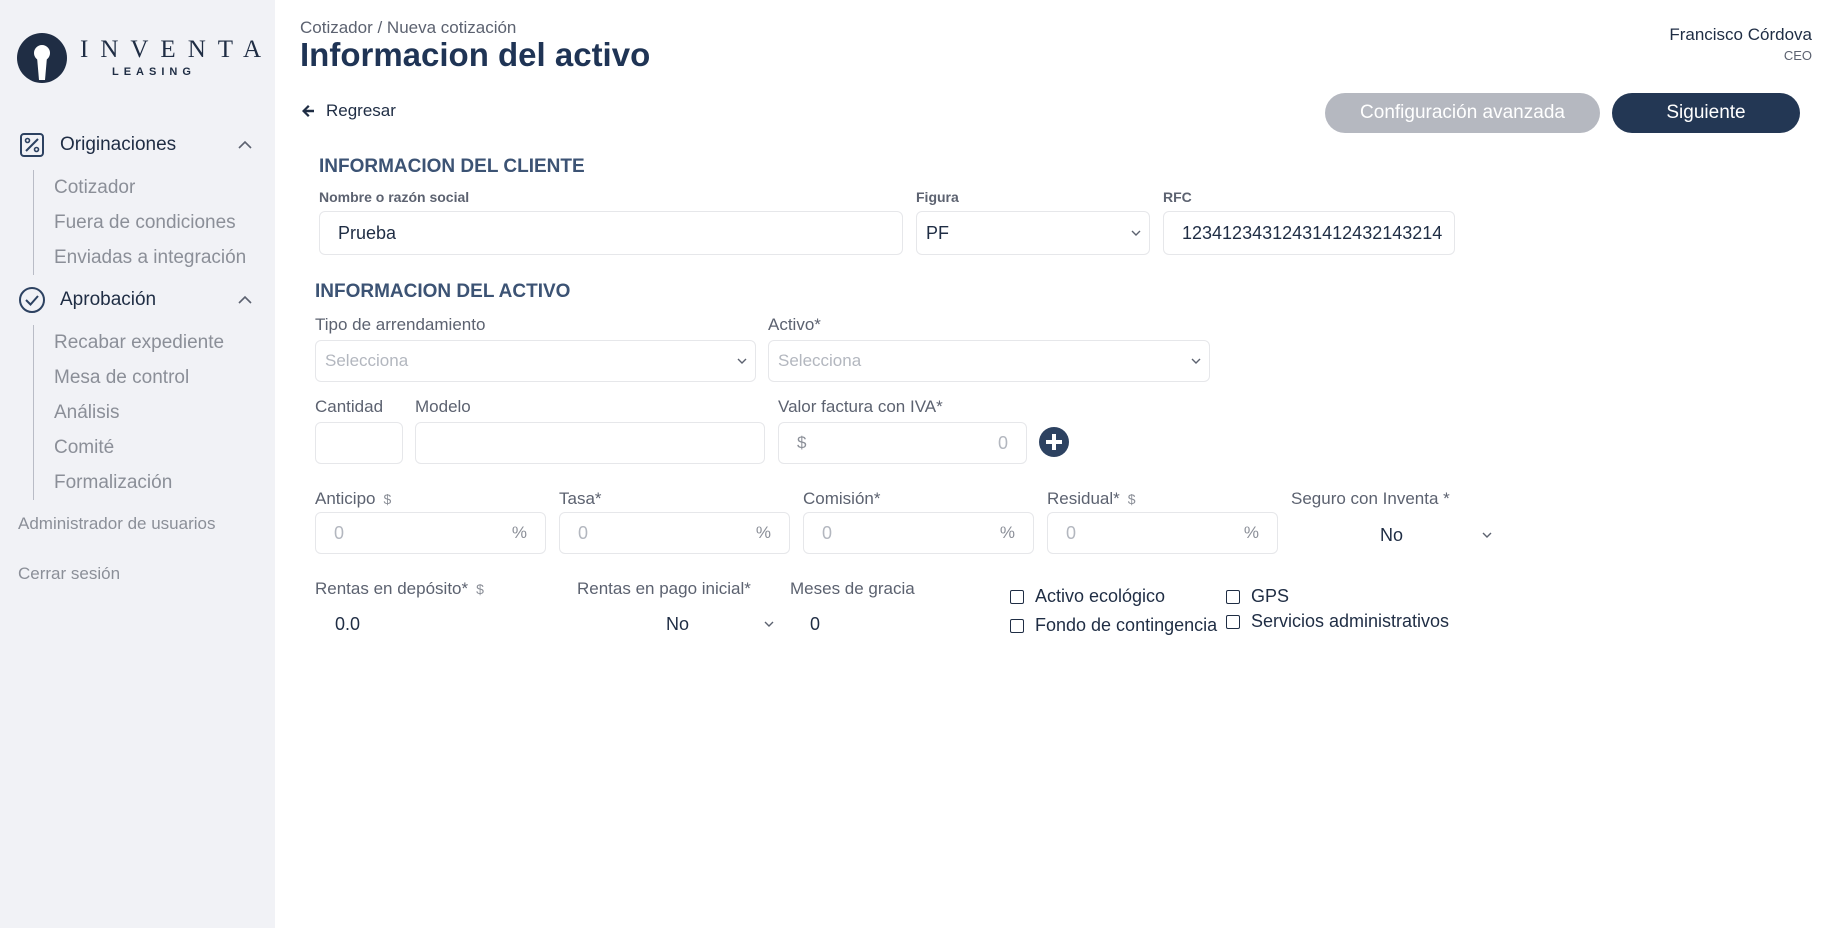 The height and width of the screenshot is (928, 1848). I want to click on keyhole-logo-icon, so click(42, 58).